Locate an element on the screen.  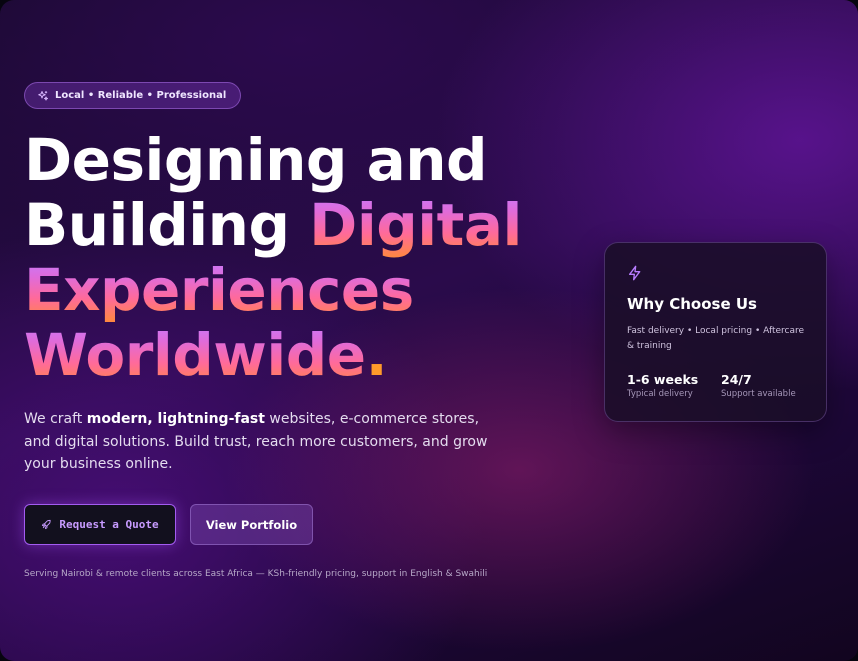
headline-worldwide: Worldwide is located at coordinates (195, 355).